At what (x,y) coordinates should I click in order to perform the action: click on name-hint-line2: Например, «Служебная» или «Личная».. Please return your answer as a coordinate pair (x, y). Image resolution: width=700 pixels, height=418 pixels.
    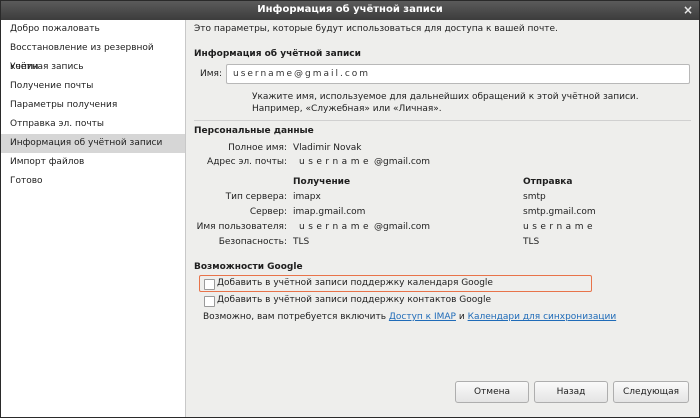
    Looking at the image, I should click on (347, 109).